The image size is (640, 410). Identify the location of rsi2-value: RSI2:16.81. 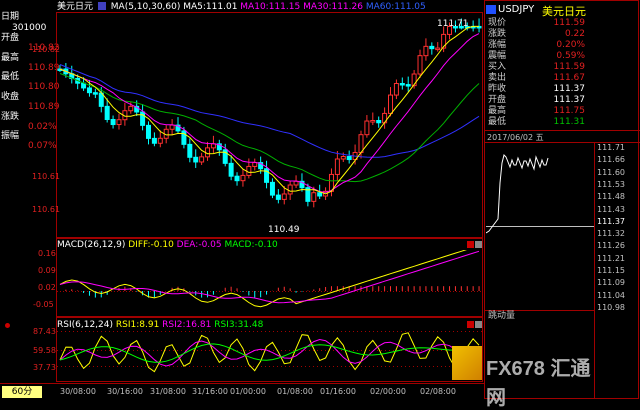
(187, 325).